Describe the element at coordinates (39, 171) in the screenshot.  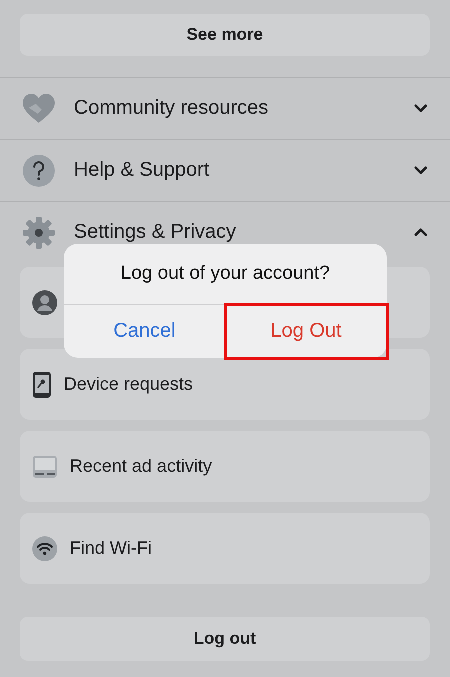
I see `question-icon` at that location.